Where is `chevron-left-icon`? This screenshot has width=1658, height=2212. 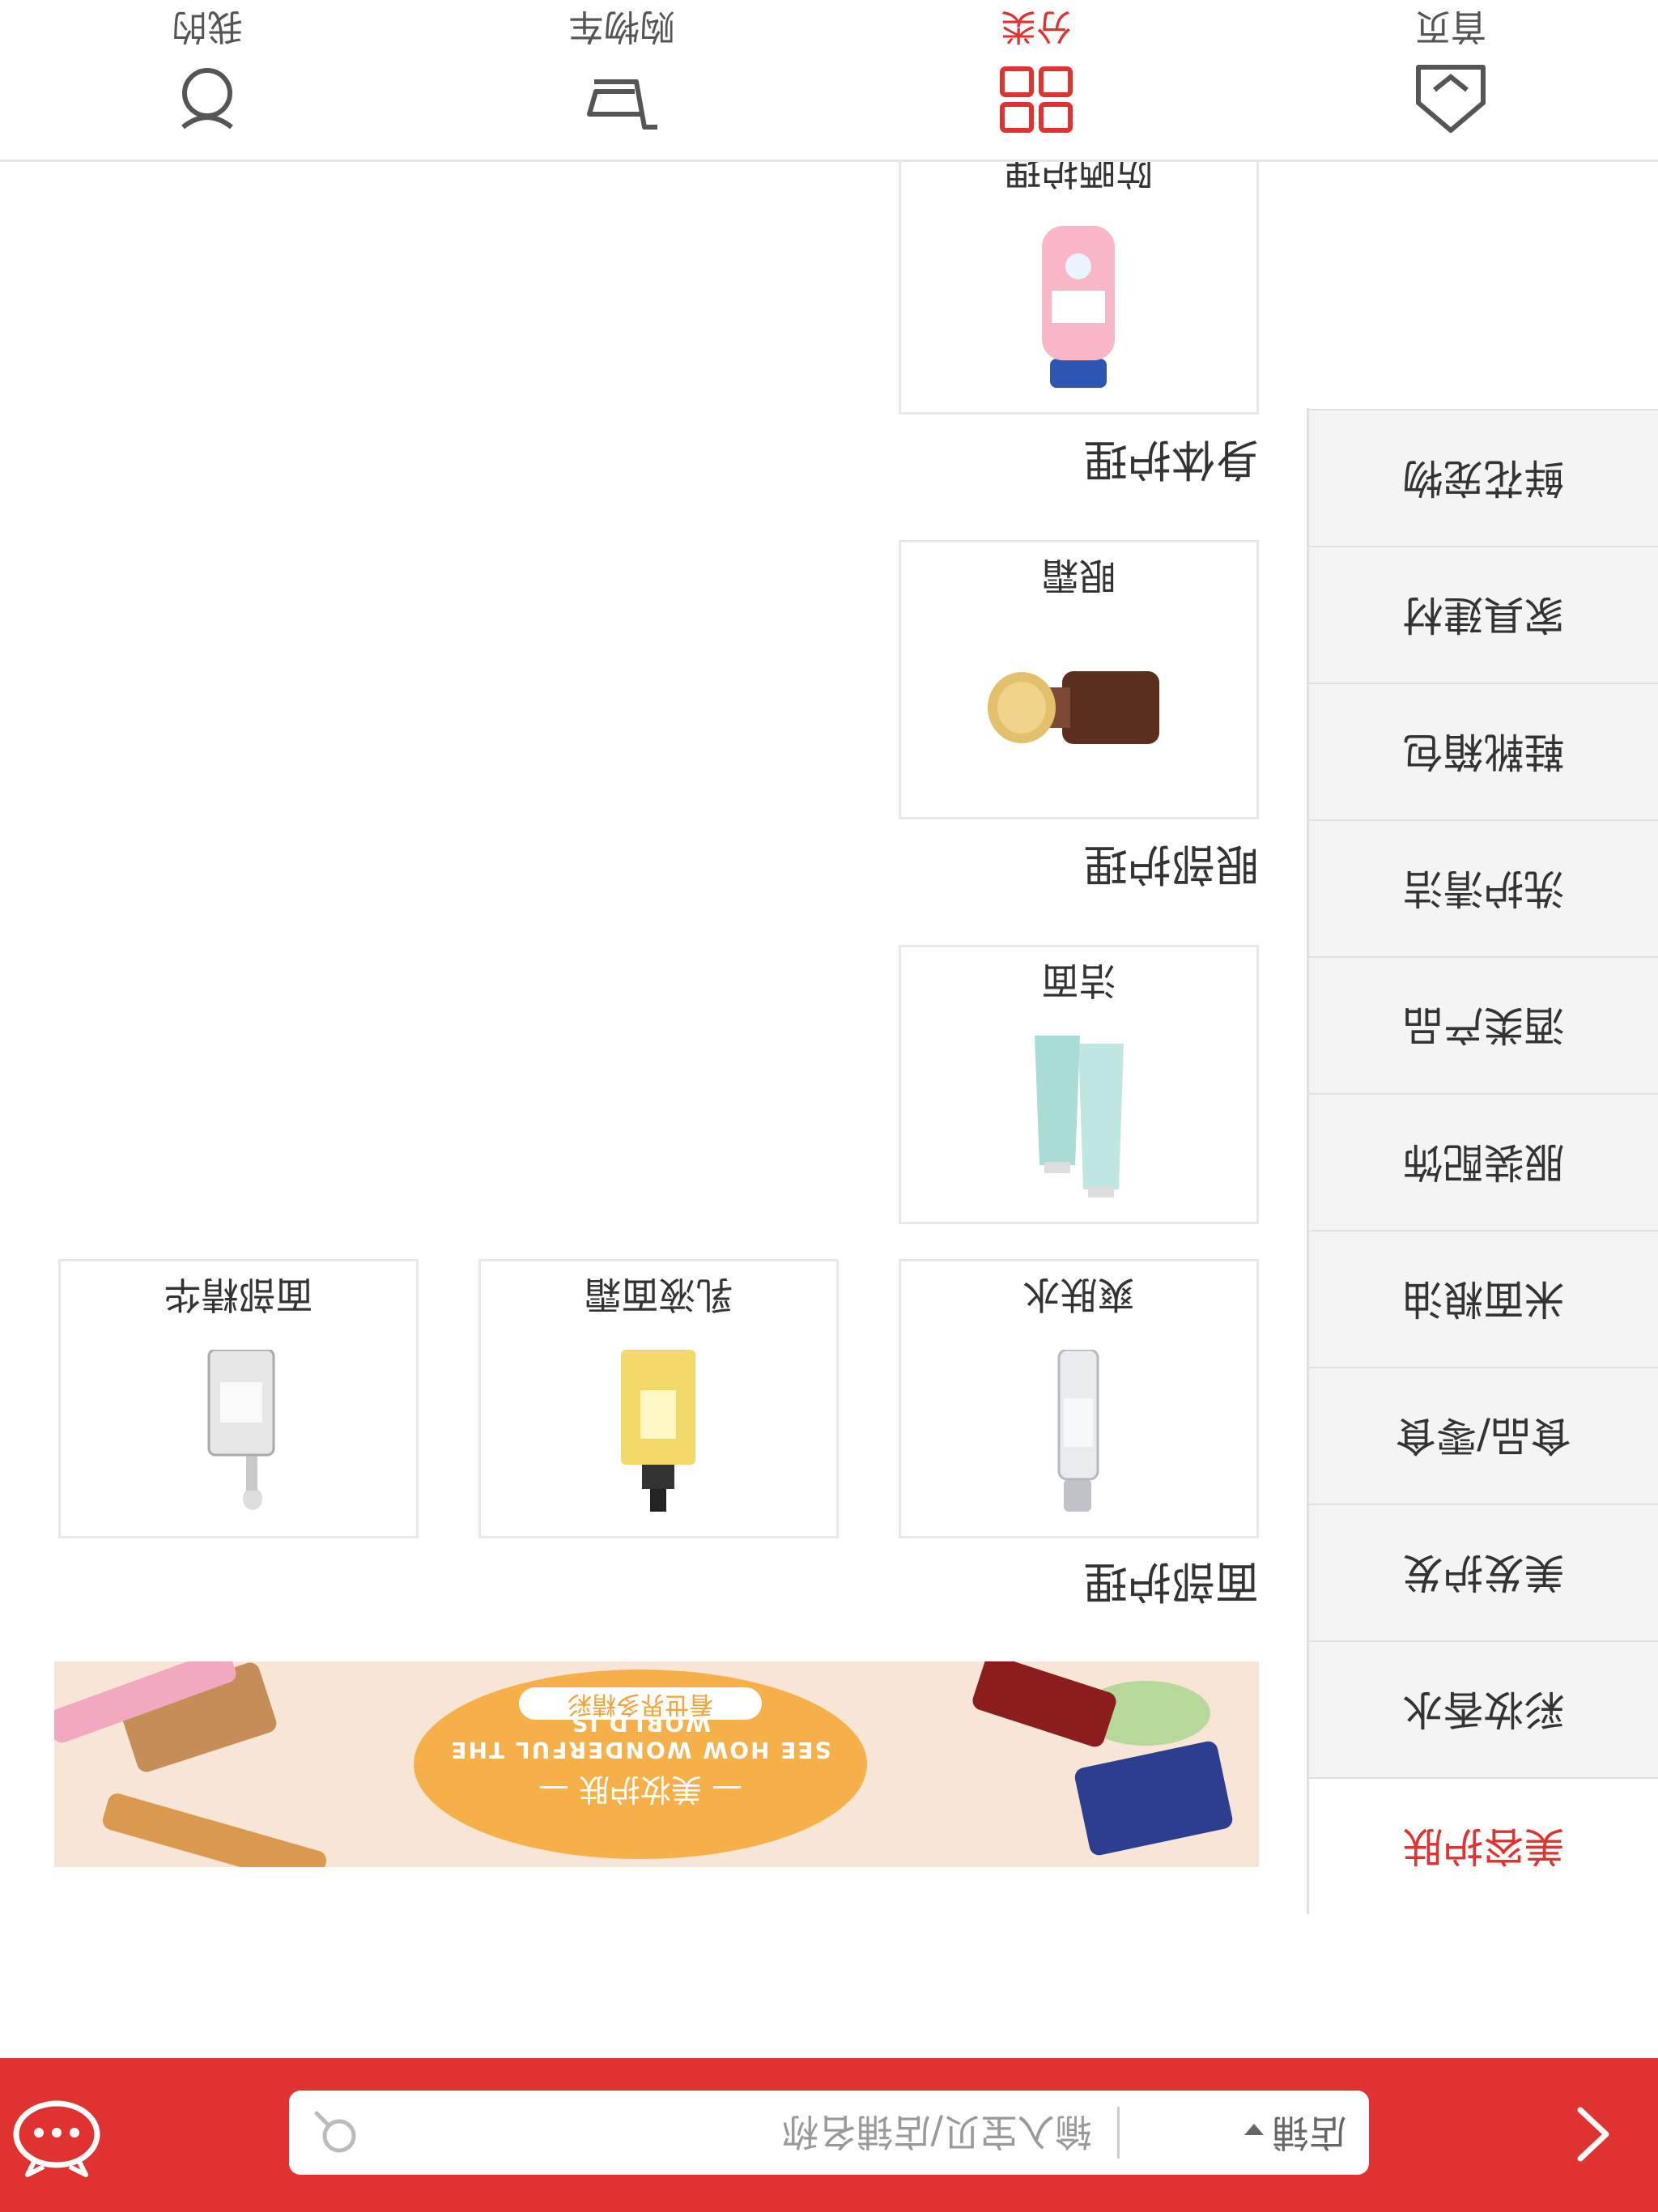
chevron-left-icon is located at coordinates (1593, 2134).